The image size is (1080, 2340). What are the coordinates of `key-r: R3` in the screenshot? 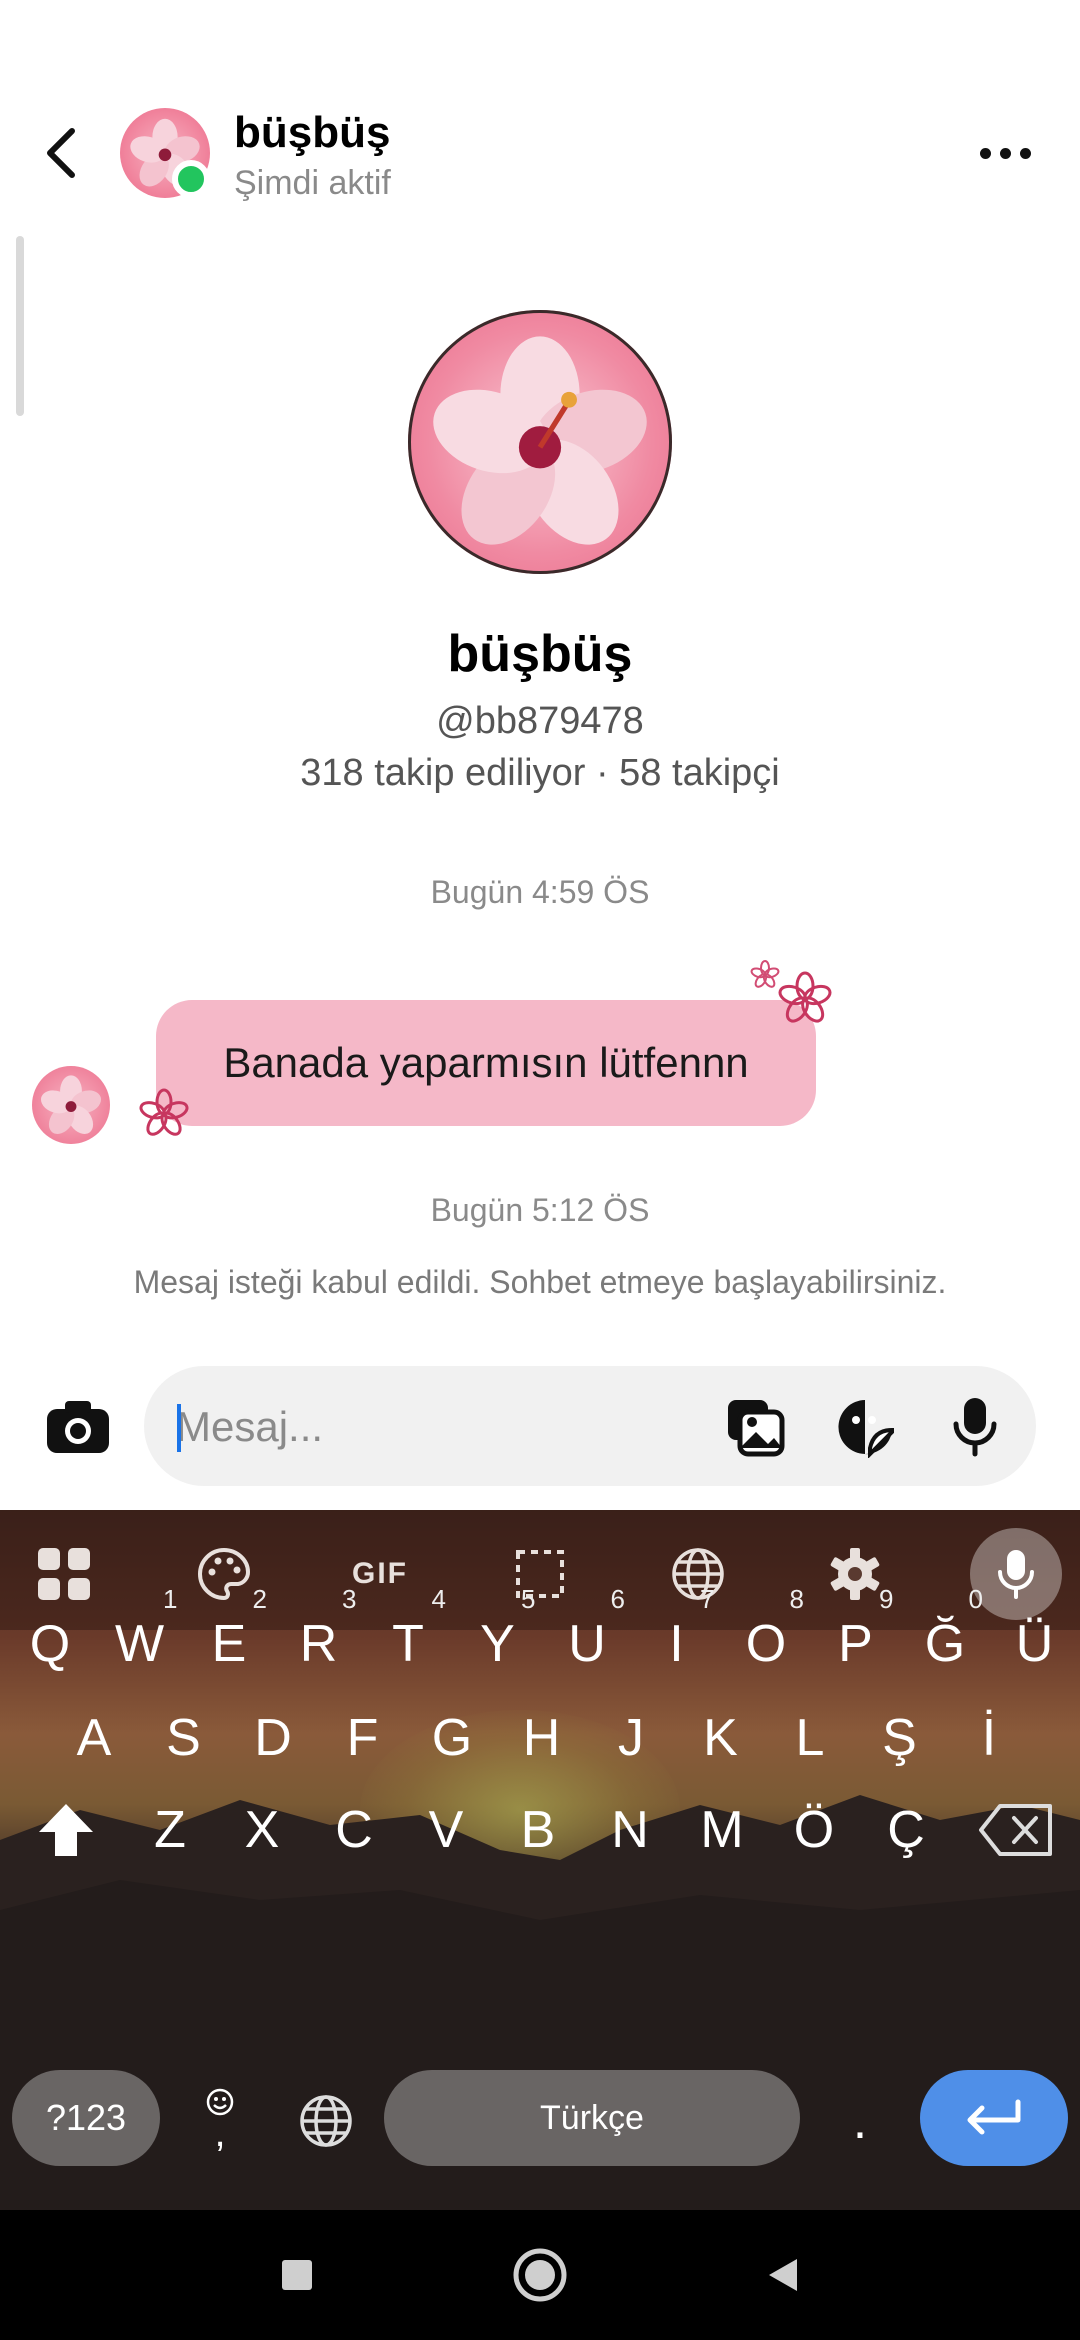 It's located at (319, 1639).